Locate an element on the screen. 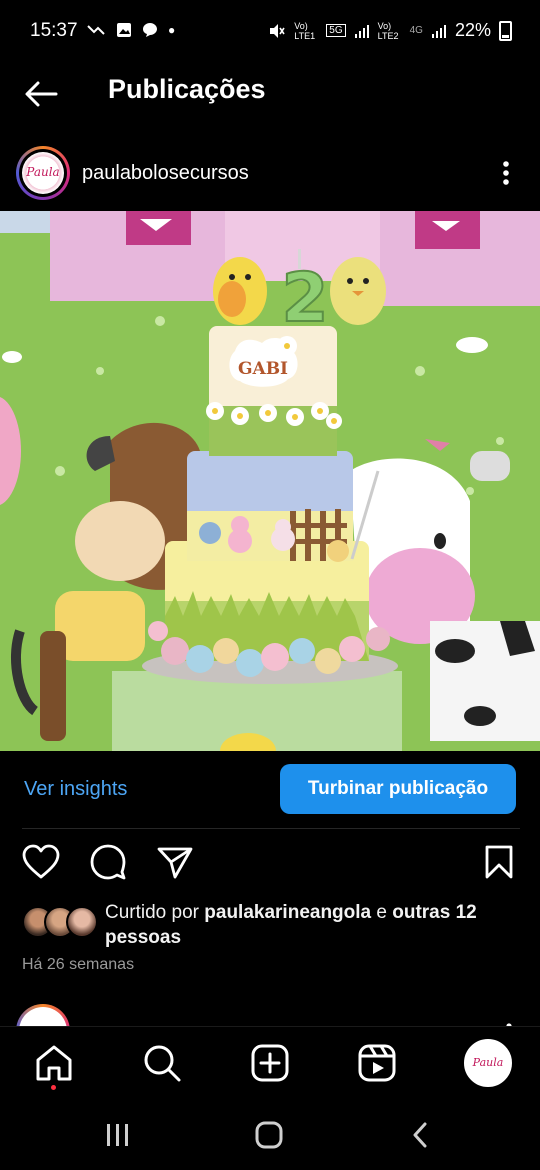 The width and height of the screenshot is (540, 1170). status-system-icons: Vo) LTE1 5G Vo) LTE2 4G 22% is located at coordinates (390, 30).